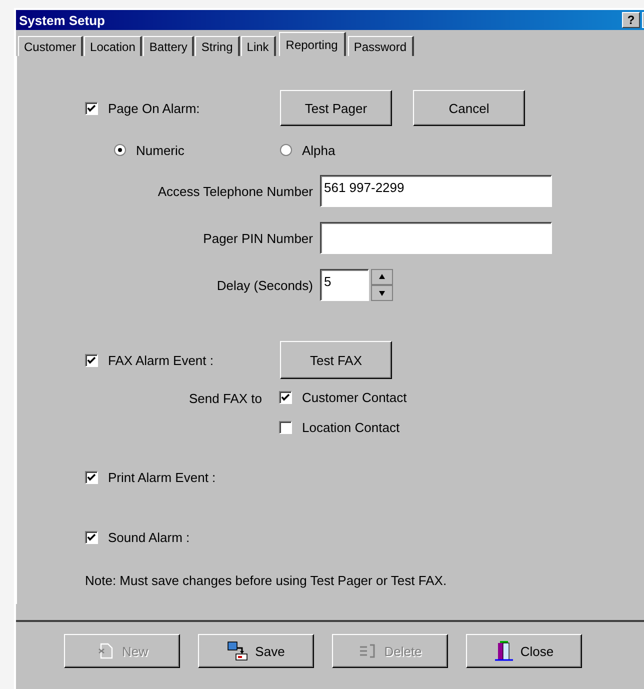 Image resolution: width=644 pixels, height=689 pixels. I want to click on test-fax-button: Test FAX, so click(336, 360).